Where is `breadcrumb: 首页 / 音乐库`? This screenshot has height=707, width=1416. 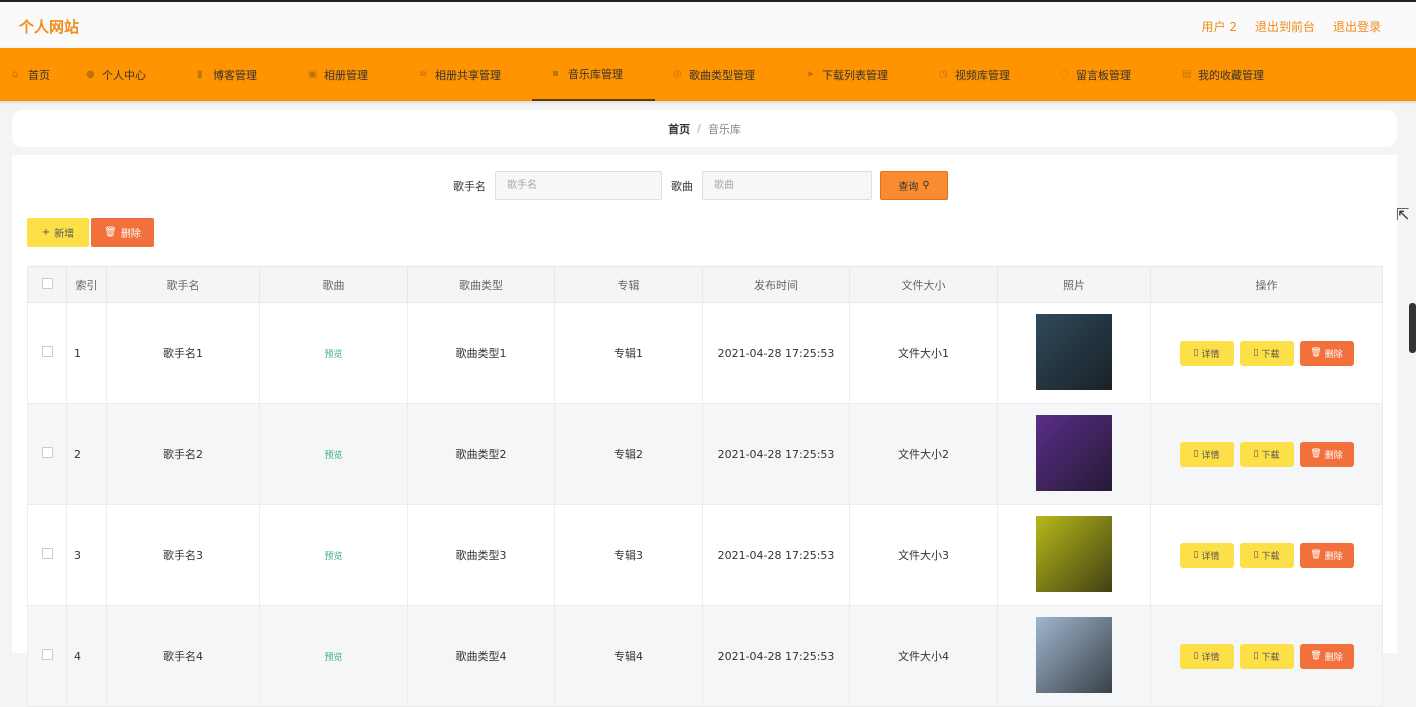
breadcrumb: 首页 / 音乐库 is located at coordinates (704, 128).